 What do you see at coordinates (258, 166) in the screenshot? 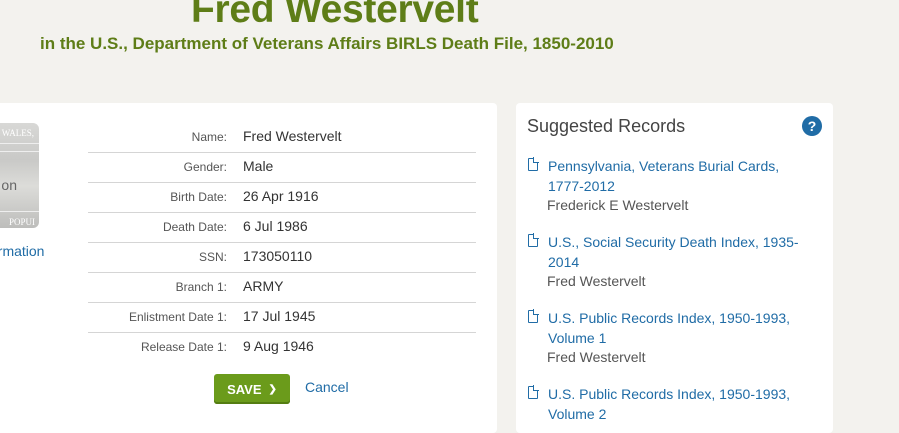
I see `field-value: Male` at bounding box center [258, 166].